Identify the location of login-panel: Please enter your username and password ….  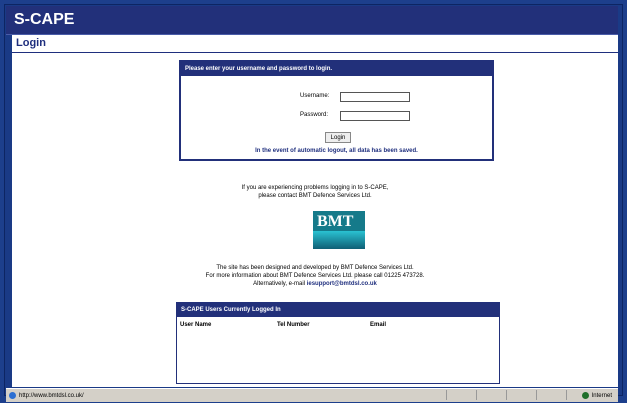
(336, 110).